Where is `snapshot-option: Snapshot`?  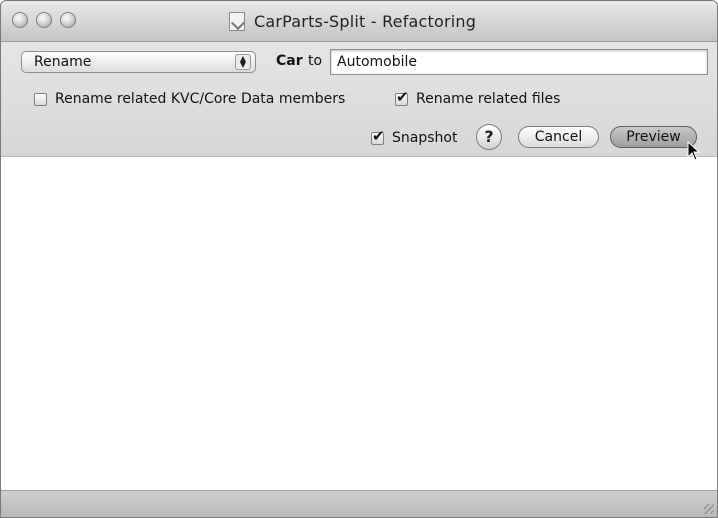 snapshot-option: Snapshot is located at coordinates (414, 136).